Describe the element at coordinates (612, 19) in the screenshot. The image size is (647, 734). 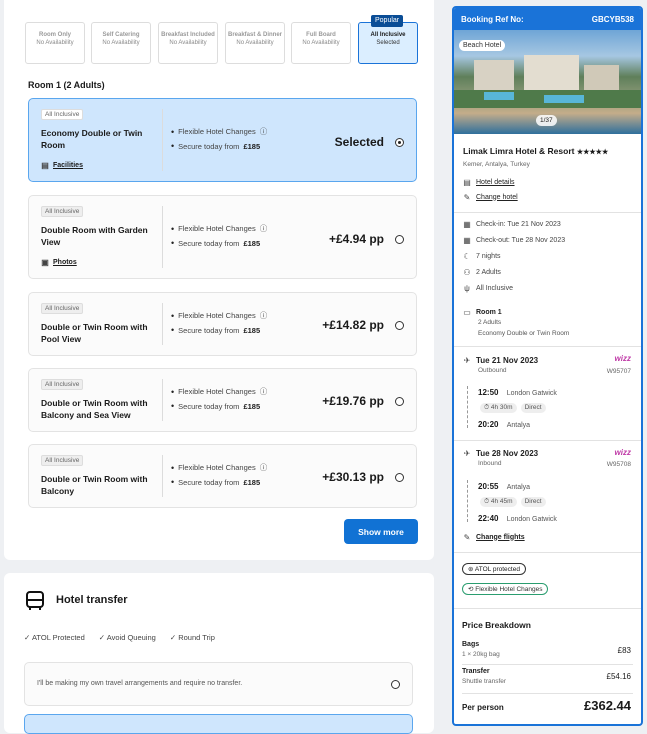
I see `booking-ref: GBCYB538` at that location.